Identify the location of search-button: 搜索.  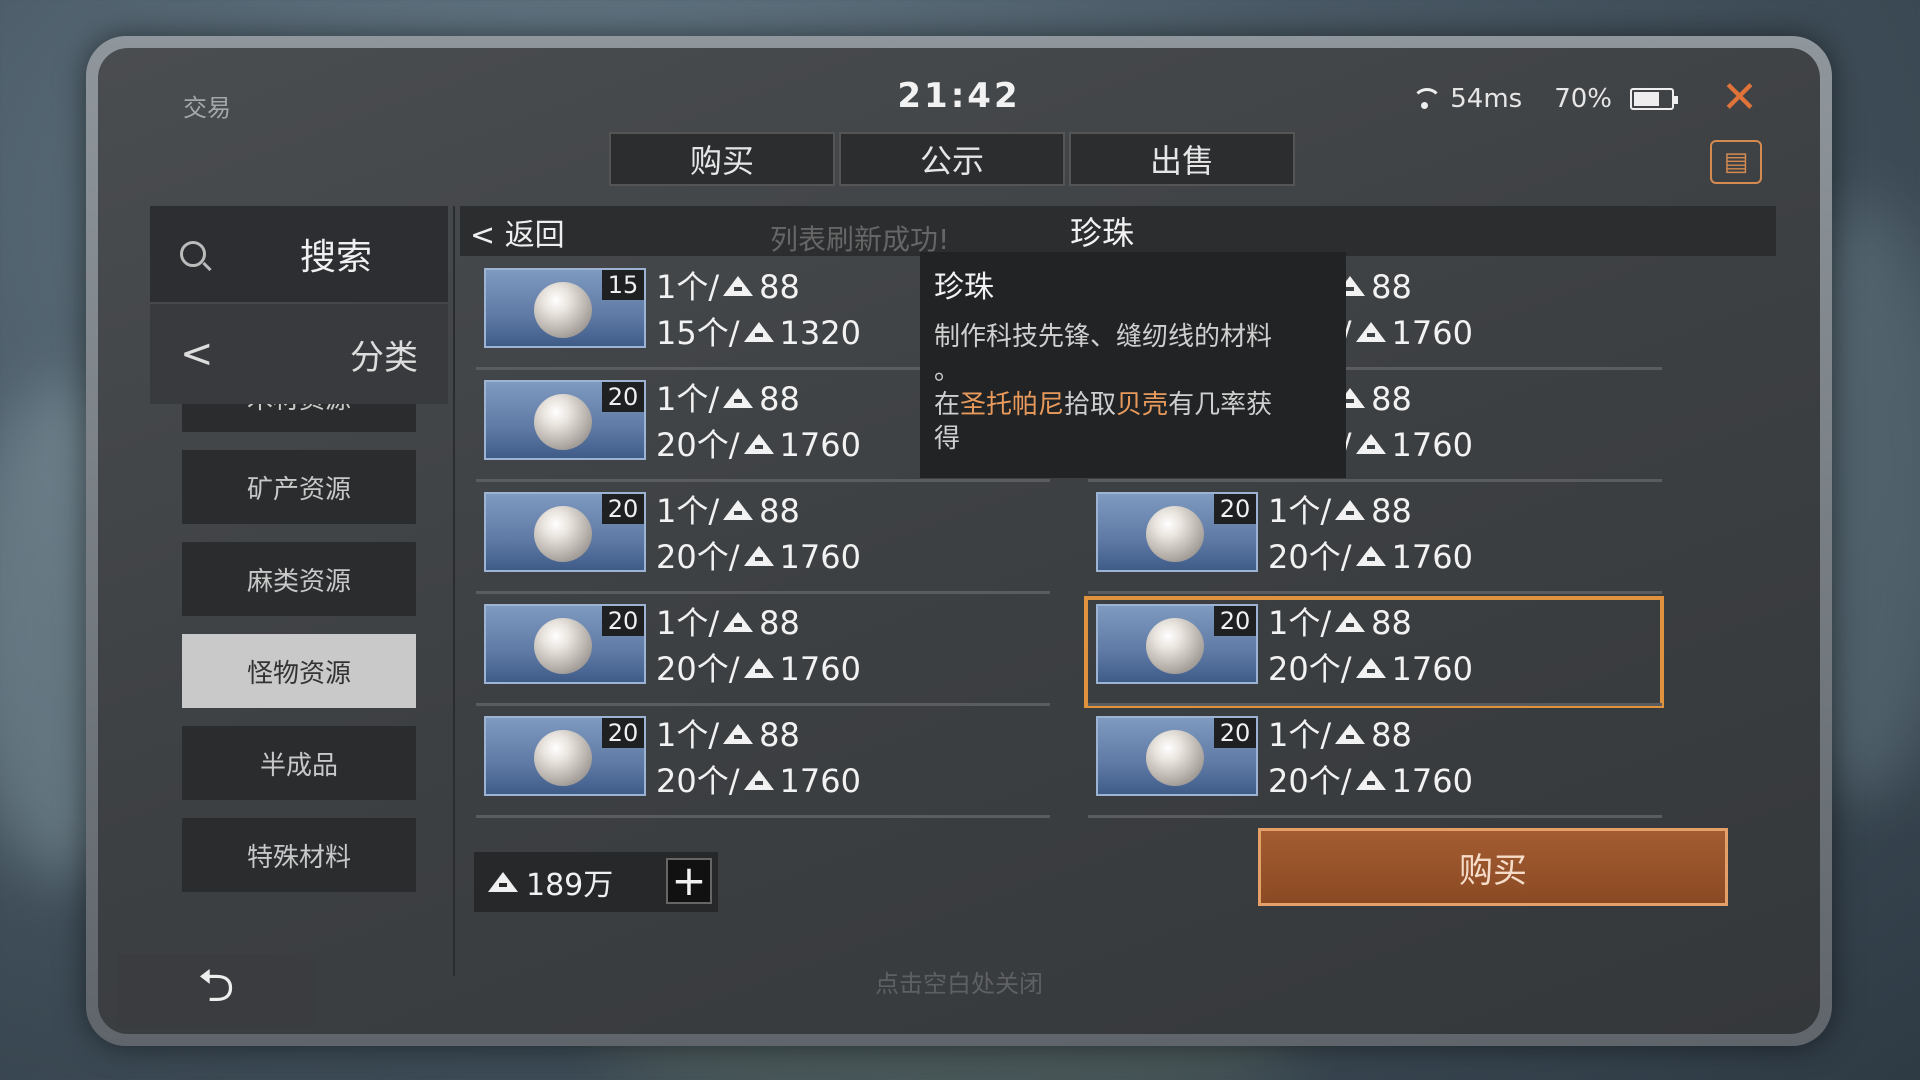
(299, 254).